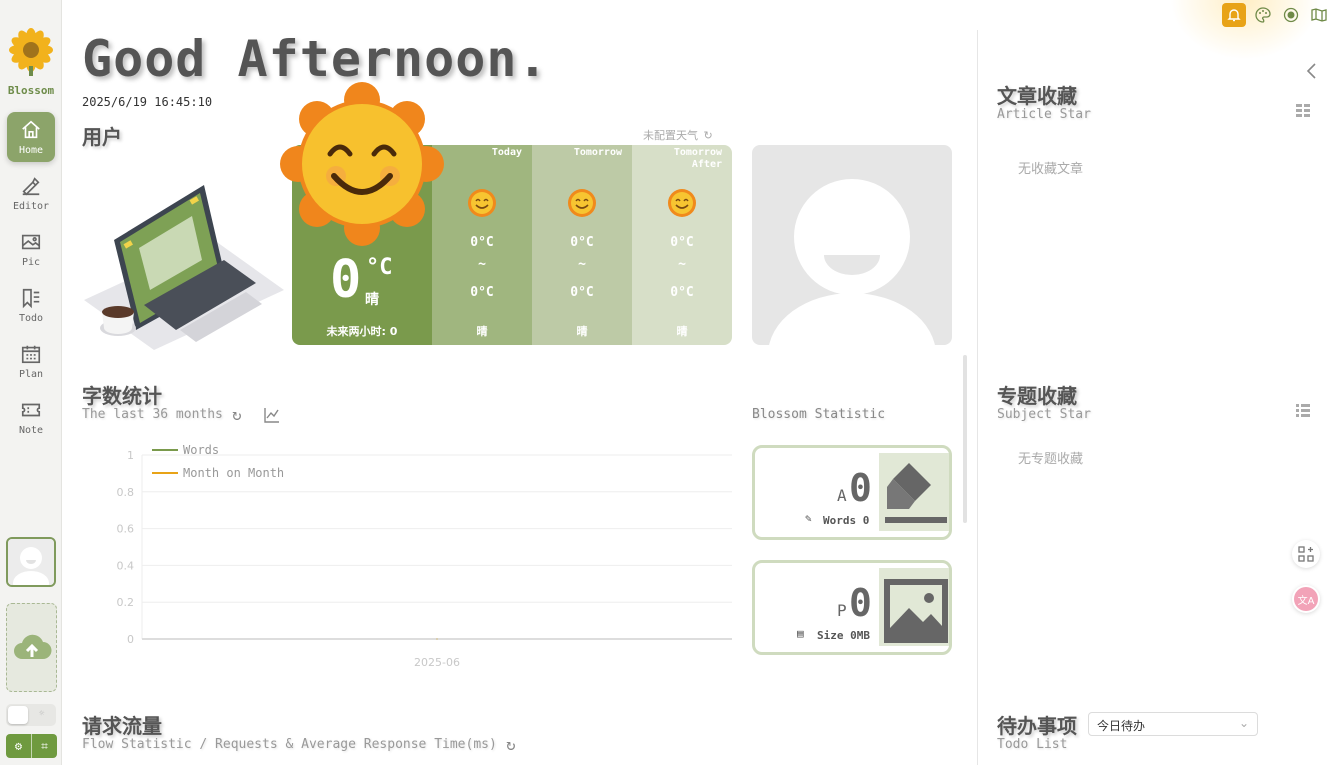 The width and height of the screenshot is (1328, 765). Describe the element at coordinates (1263, 15) in the screenshot. I see `palette-icon` at that location.